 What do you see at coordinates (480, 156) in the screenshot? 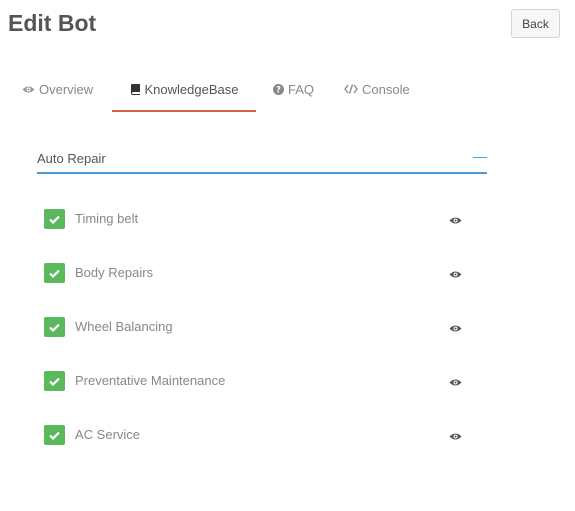
I see `collapse-toggle-button: —` at bounding box center [480, 156].